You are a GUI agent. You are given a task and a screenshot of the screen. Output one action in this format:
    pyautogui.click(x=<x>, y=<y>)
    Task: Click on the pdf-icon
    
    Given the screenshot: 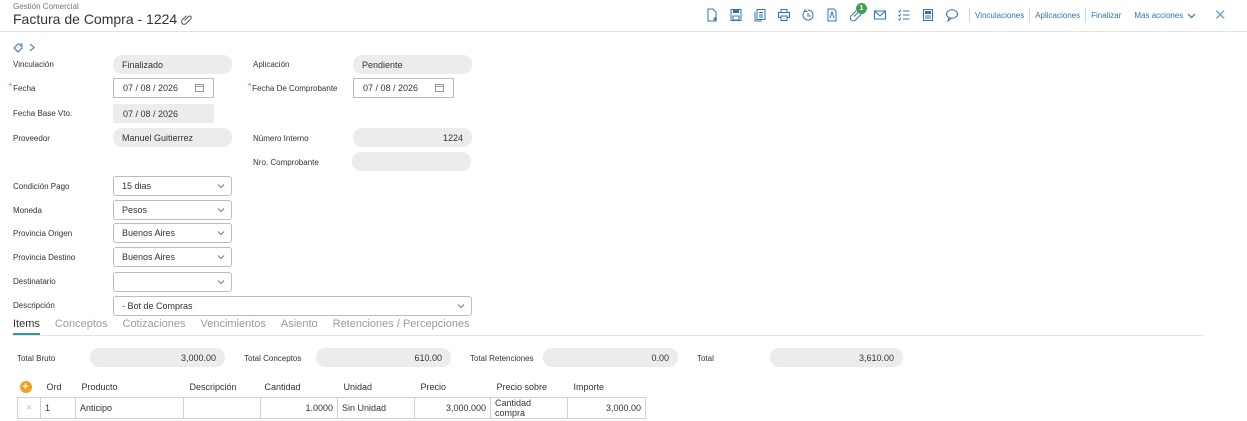 What is the action you would take?
    pyautogui.click(x=832, y=15)
    